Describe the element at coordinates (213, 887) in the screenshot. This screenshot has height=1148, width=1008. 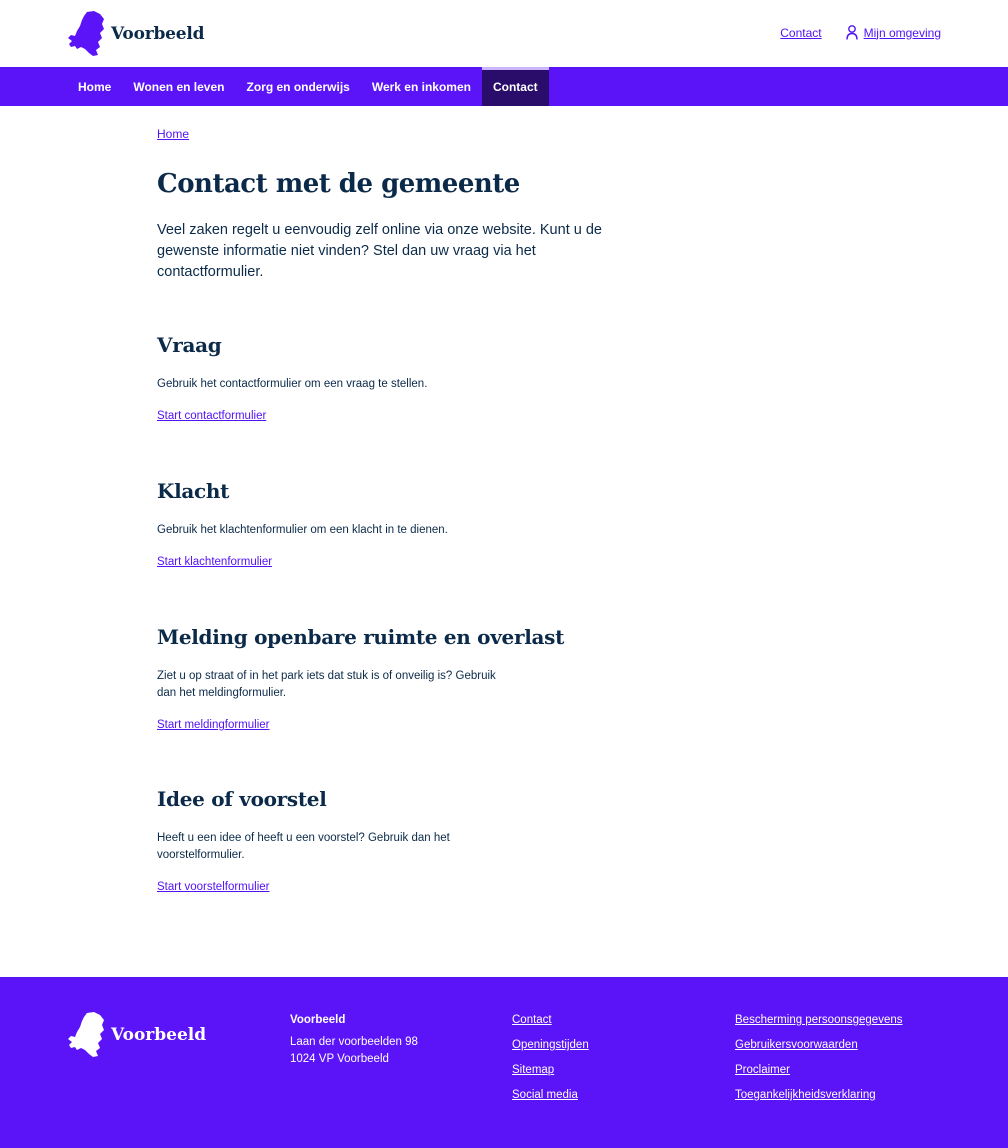
I see `start-voorstelformulier-link: Start voorstelformulier` at that location.